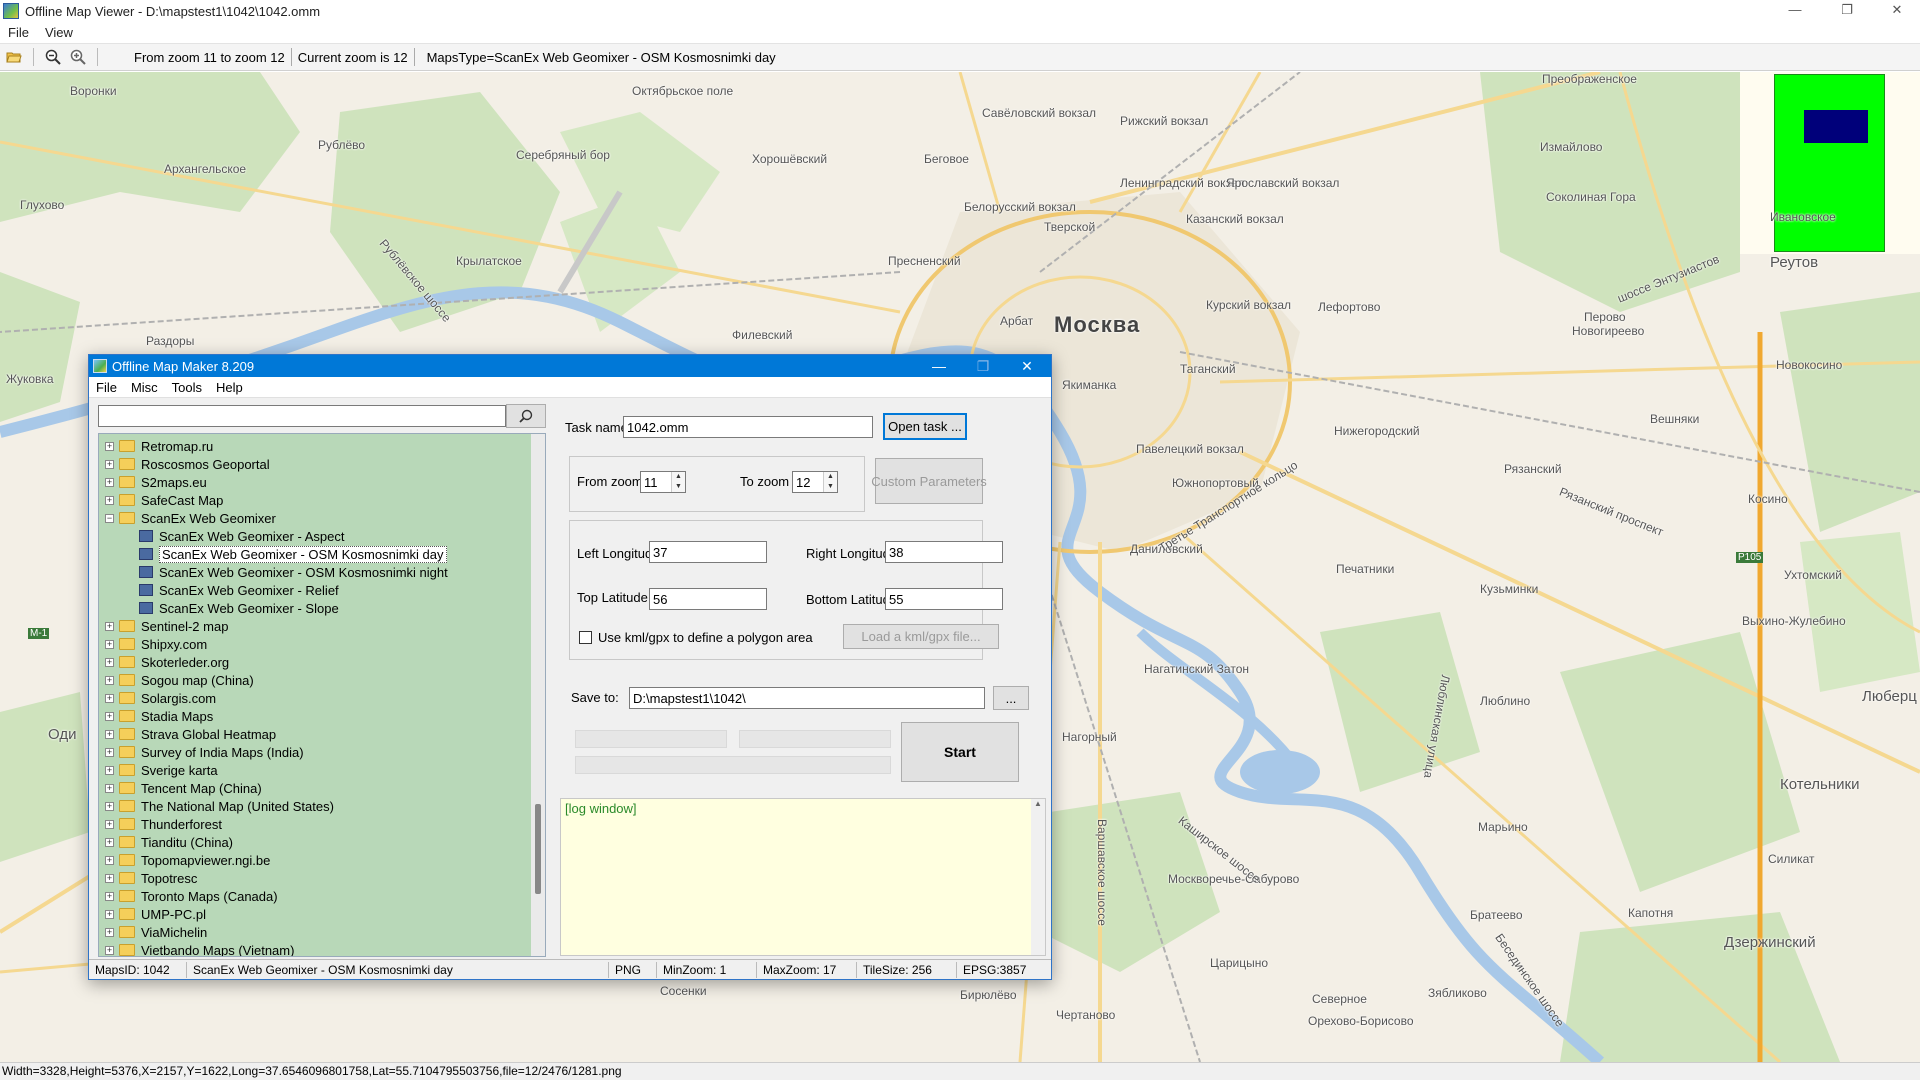 This screenshot has height=1080, width=1920. Describe the element at coordinates (159, 446) in the screenshot. I see `tree-folder-row: + Retromap.ru` at that location.